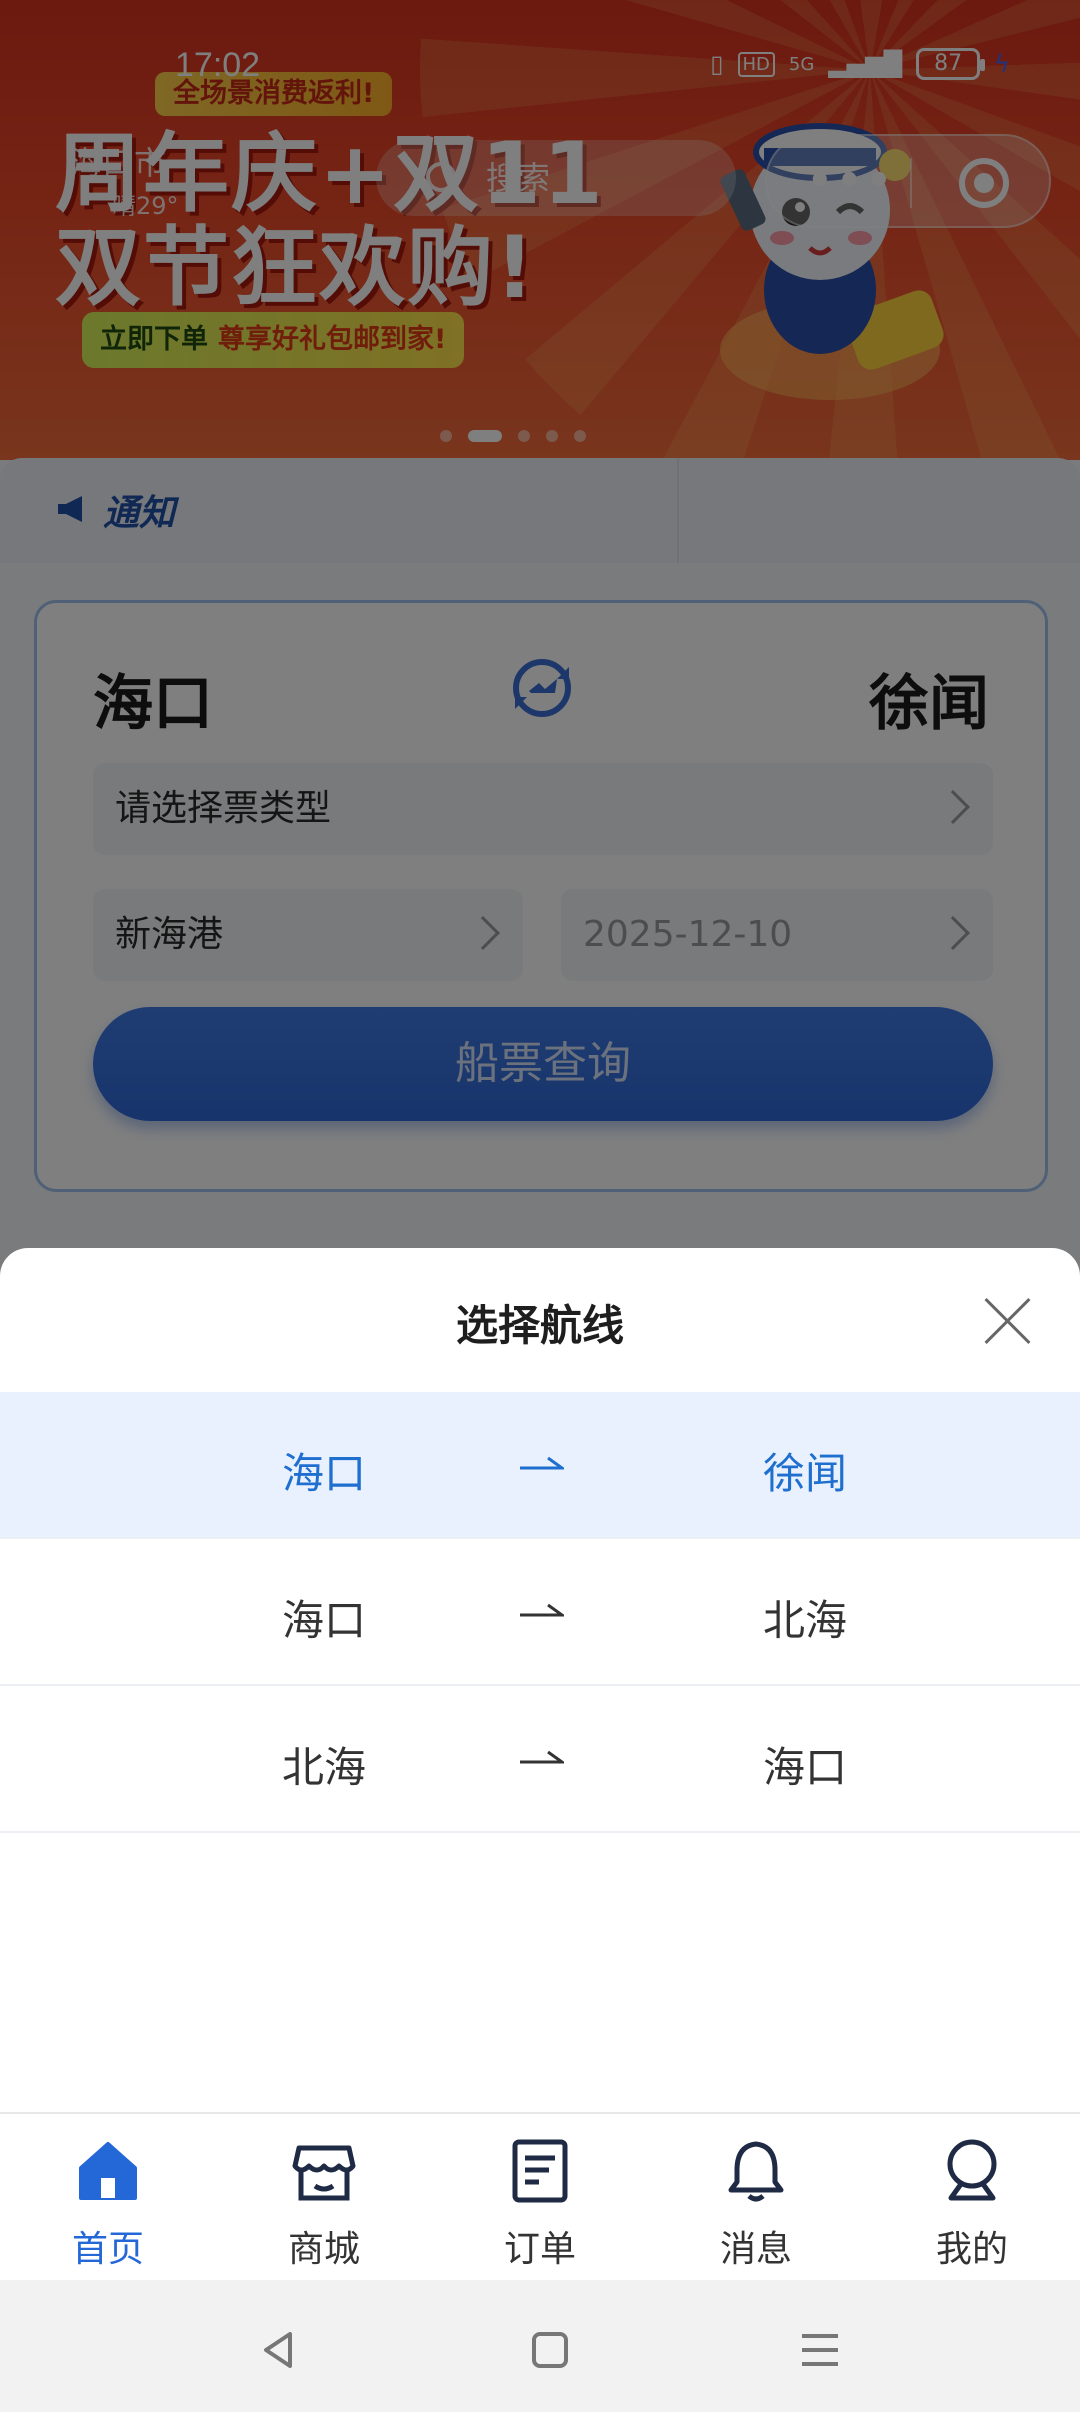 Image resolution: width=1080 pixels, height=2412 pixels. I want to click on tab-profile: 我的, so click(972, 2197).